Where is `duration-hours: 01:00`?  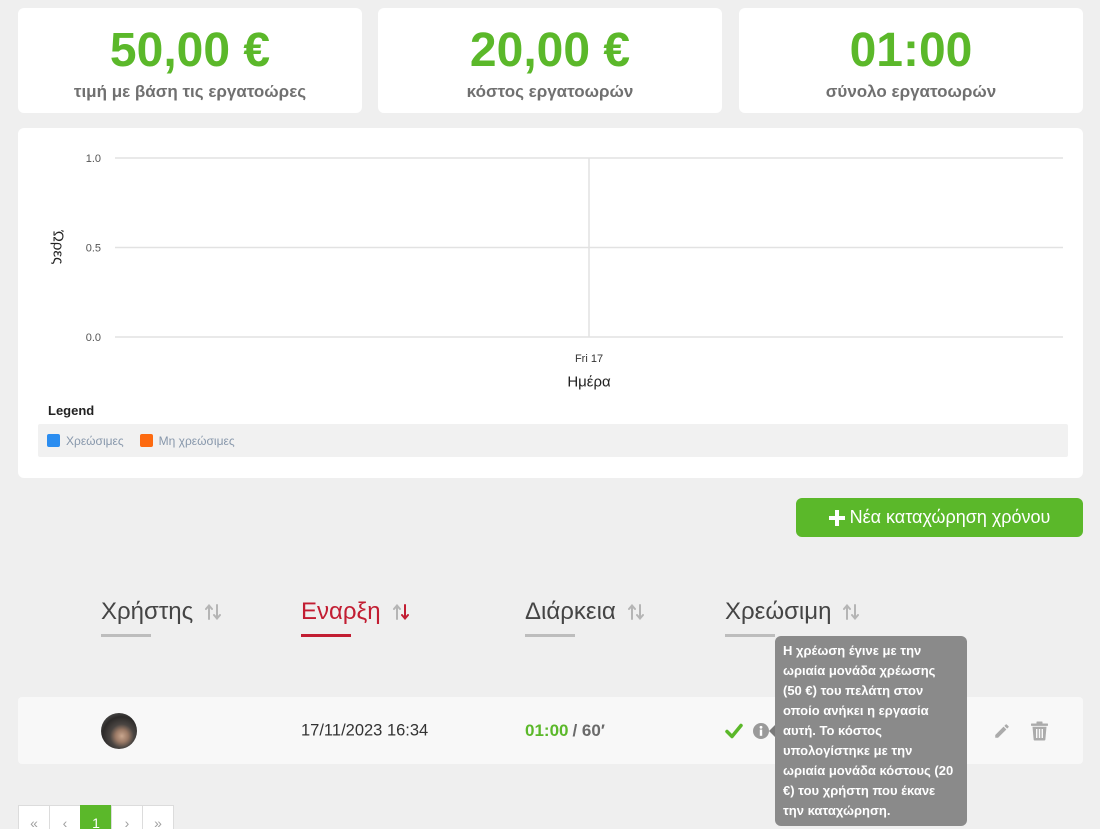
duration-hours: 01:00 is located at coordinates (547, 730).